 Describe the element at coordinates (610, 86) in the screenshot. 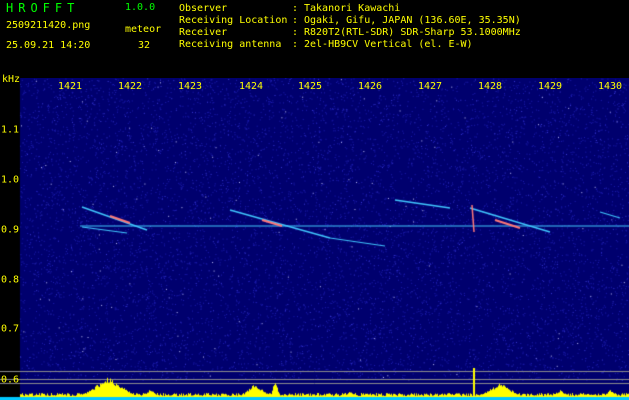

I see `x-tick-label: 1430` at that location.